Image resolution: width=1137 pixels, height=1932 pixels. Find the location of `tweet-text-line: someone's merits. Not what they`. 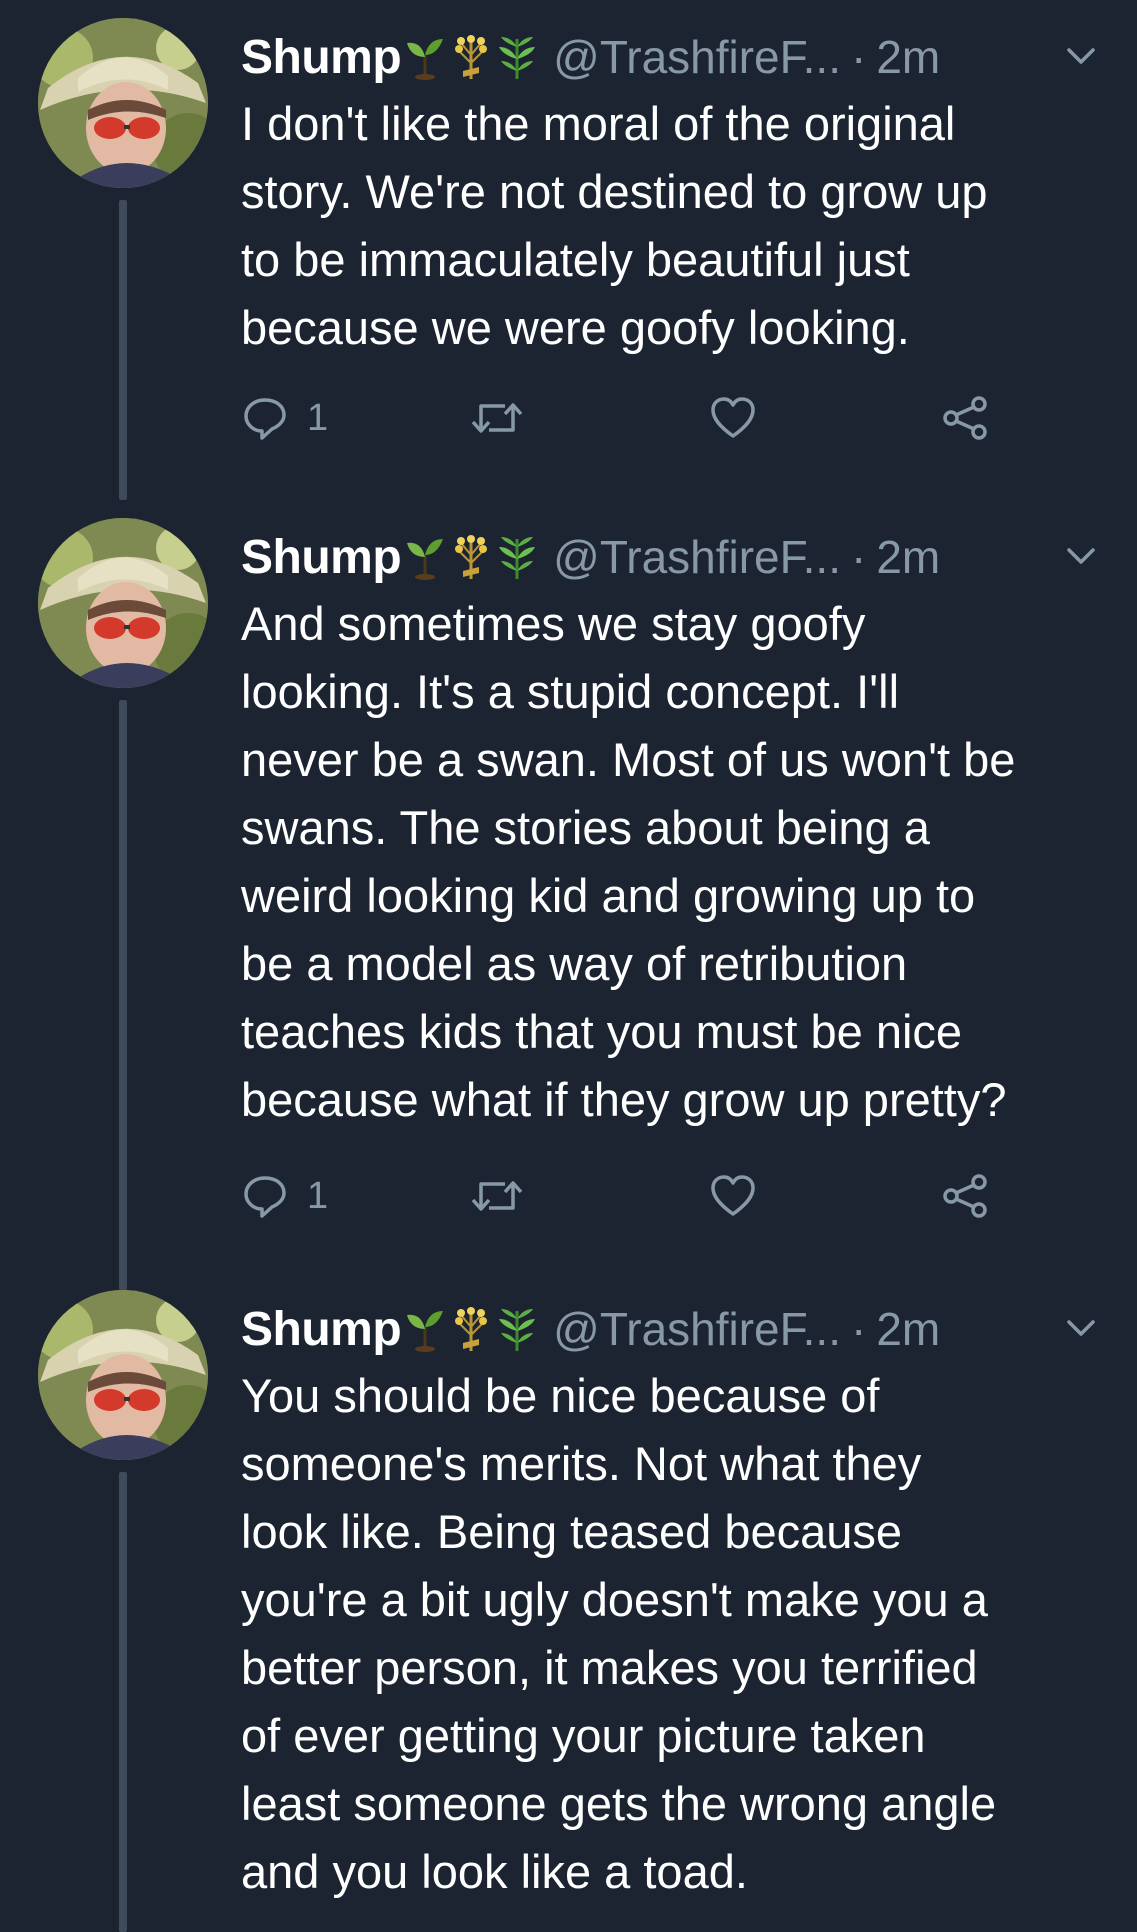

tweet-text-line: someone's merits. Not what they is located at coordinates (581, 1463).